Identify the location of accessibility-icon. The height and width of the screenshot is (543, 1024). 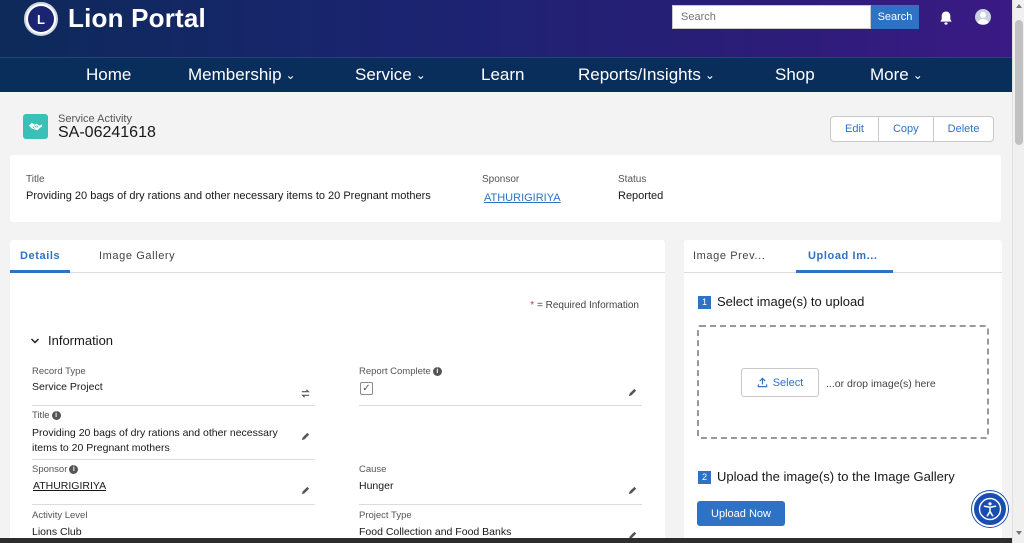
(990, 509).